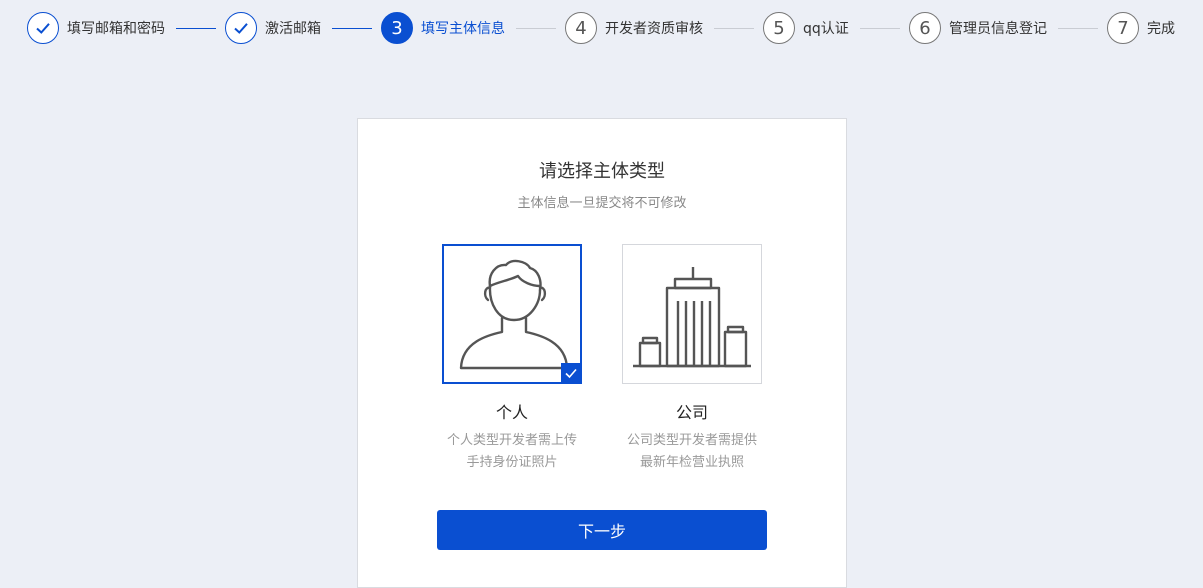  I want to click on option-company-name: 公司, so click(691, 412).